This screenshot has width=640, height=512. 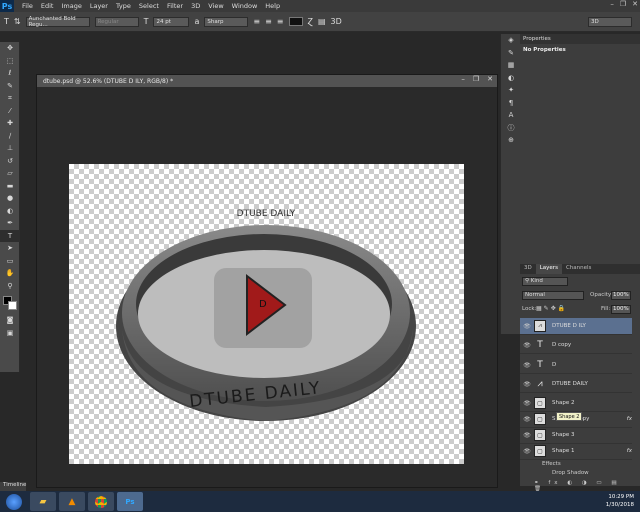 What do you see at coordinates (272, 6) in the screenshot?
I see `menu-help: Help` at bounding box center [272, 6].